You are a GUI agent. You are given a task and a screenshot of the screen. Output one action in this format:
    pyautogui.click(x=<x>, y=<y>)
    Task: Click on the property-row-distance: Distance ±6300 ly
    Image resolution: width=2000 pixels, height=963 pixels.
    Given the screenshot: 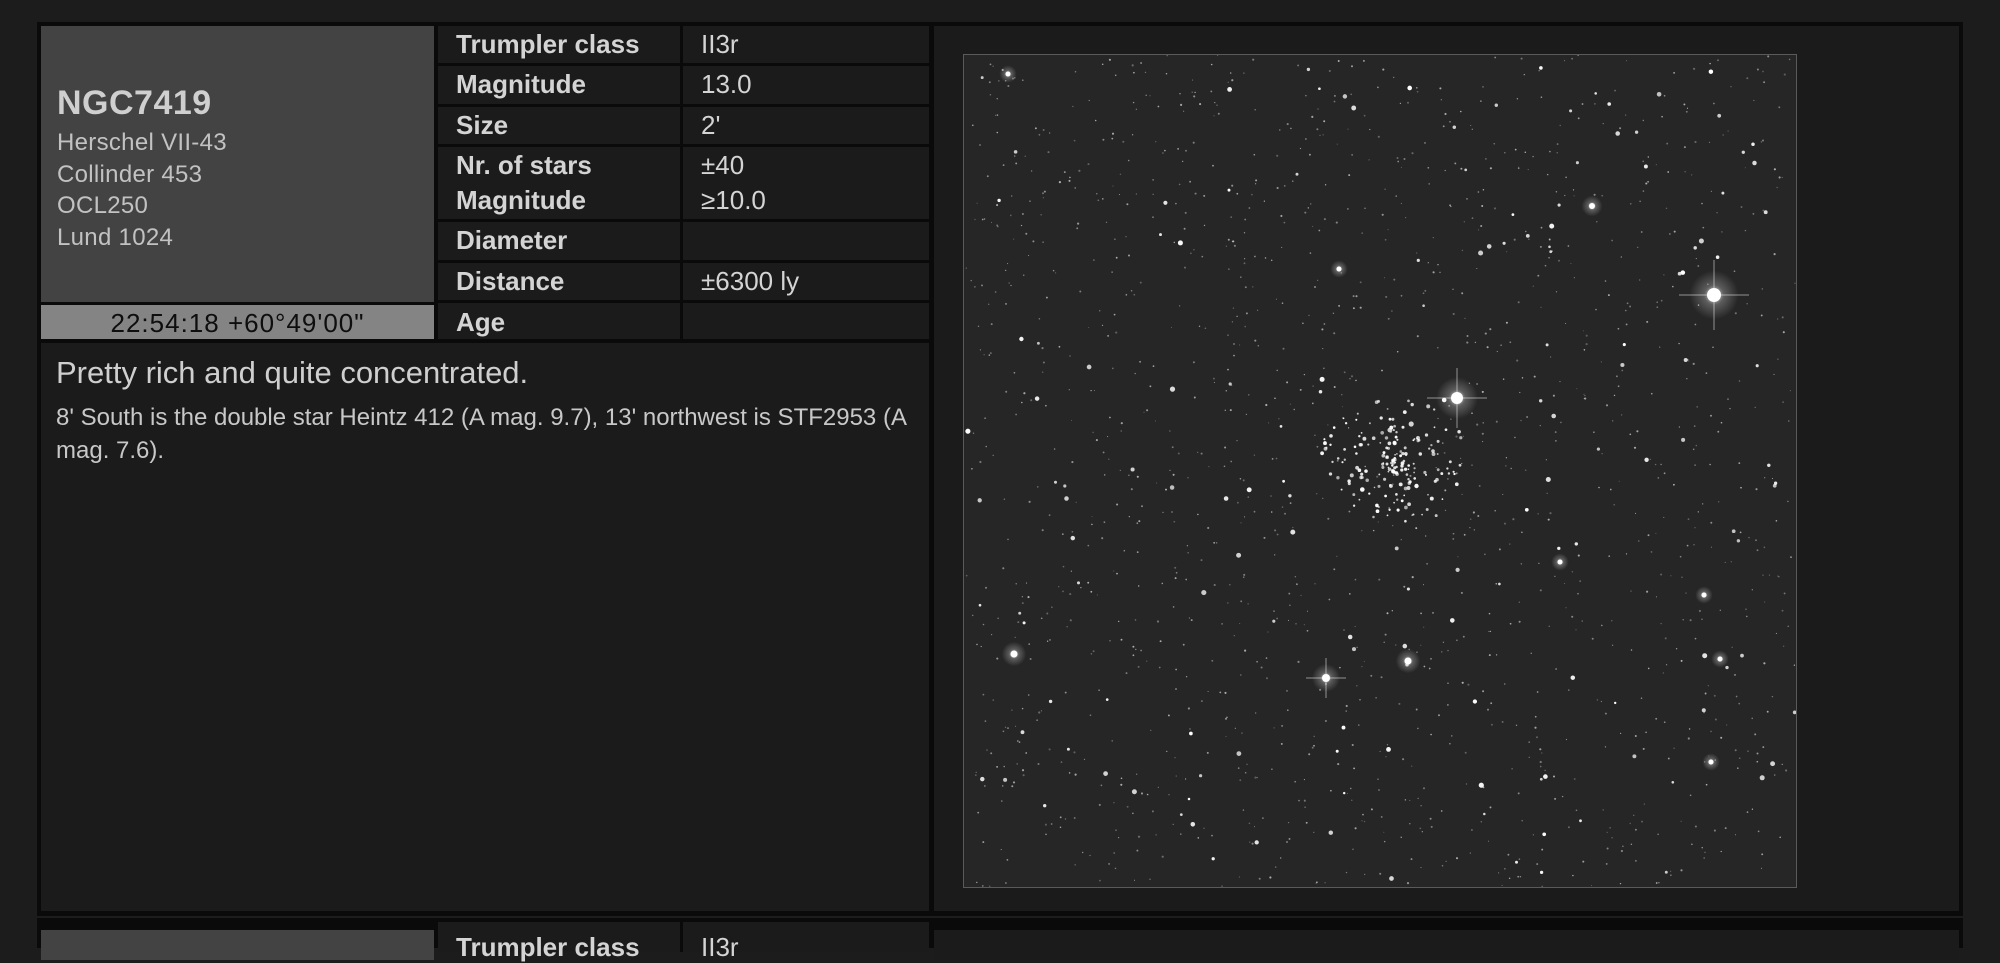 What is the action you would take?
    pyautogui.click(x=683, y=281)
    